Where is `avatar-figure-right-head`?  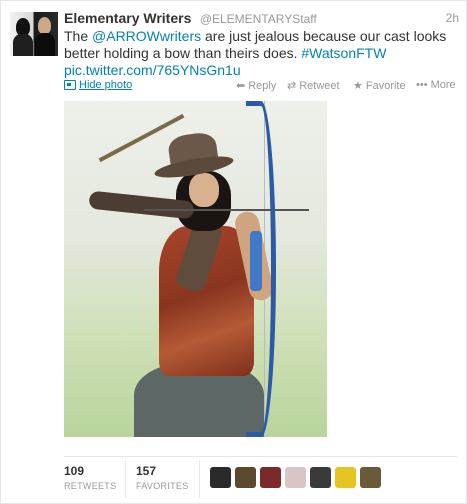
avatar-figure-right-head is located at coordinates (44, 25).